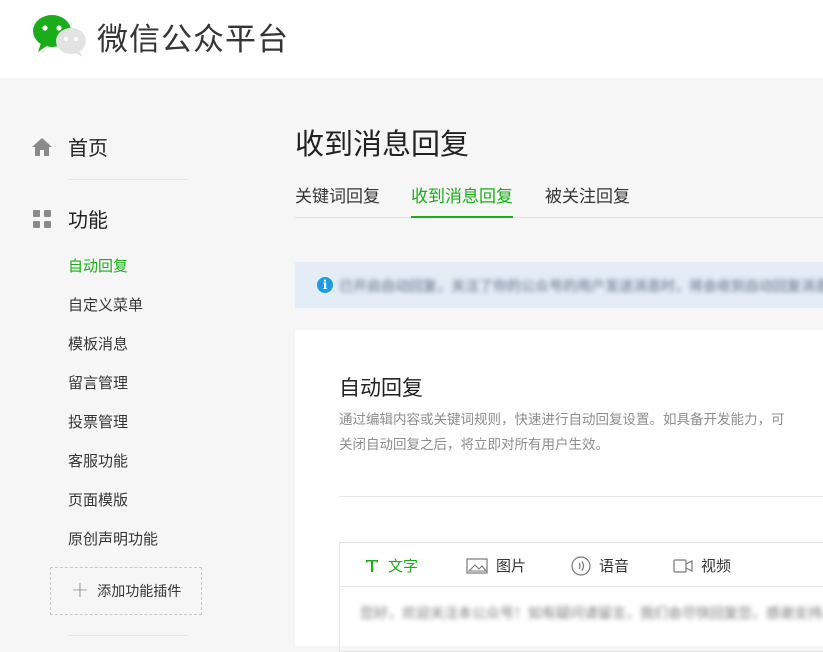 The width and height of the screenshot is (823, 652). What do you see at coordinates (683, 566) in the screenshot?
I see `video-icon` at bounding box center [683, 566].